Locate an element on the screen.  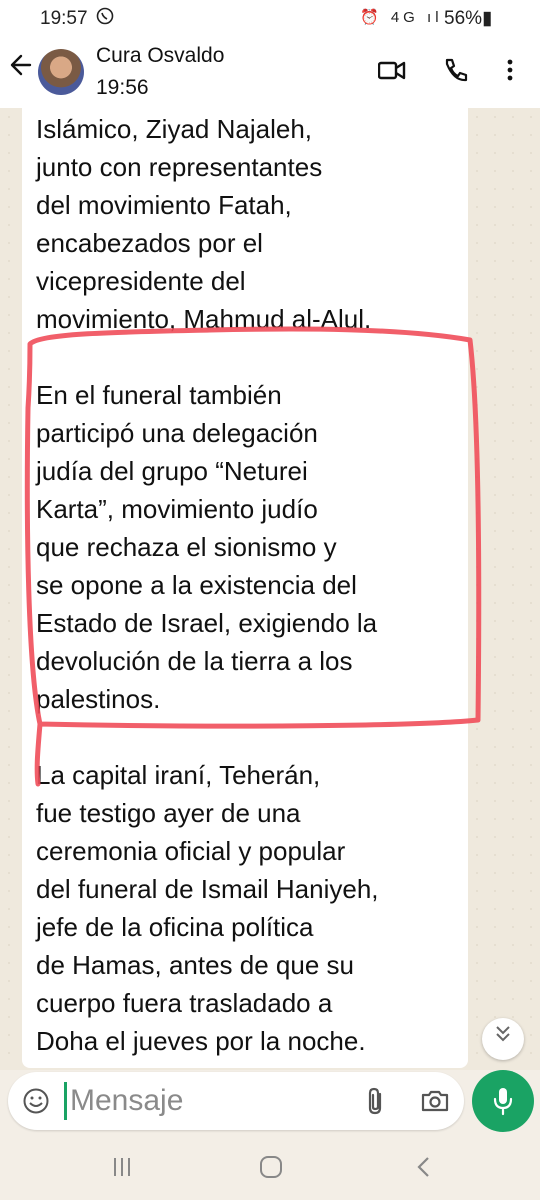
status-time: 19:57 is located at coordinates (64, 18).